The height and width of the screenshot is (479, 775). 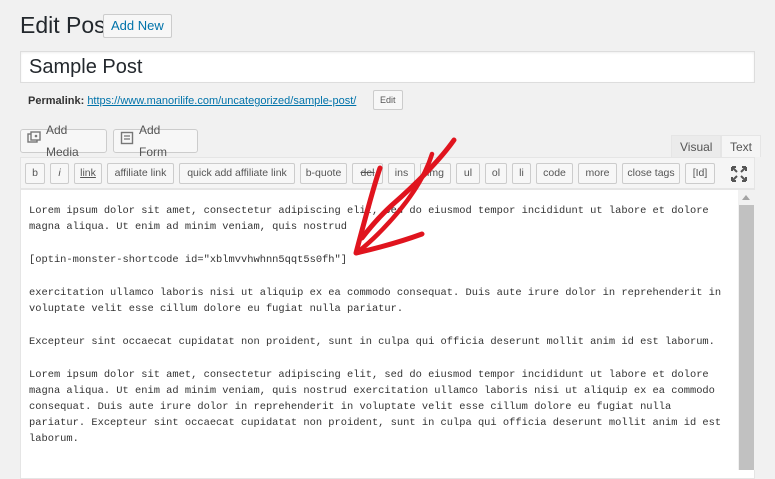 What do you see at coordinates (405, 196) in the screenshot?
I see `annotation-arrow-icon` at bounding box center [405, 196].